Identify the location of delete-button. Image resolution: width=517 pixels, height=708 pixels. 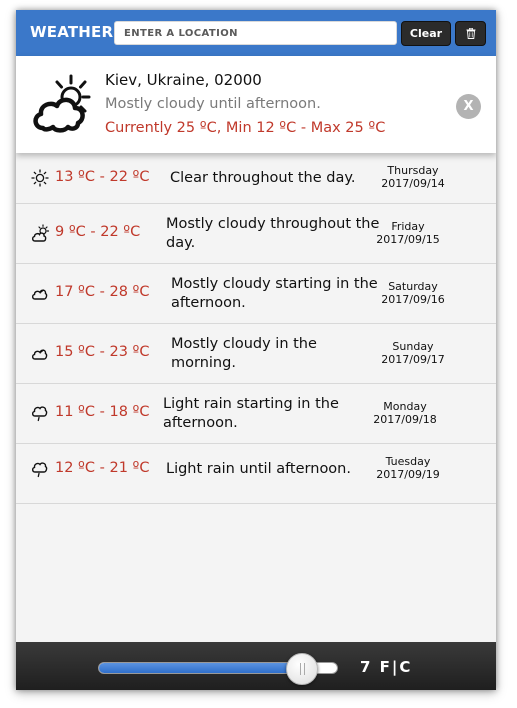
(470, 33).